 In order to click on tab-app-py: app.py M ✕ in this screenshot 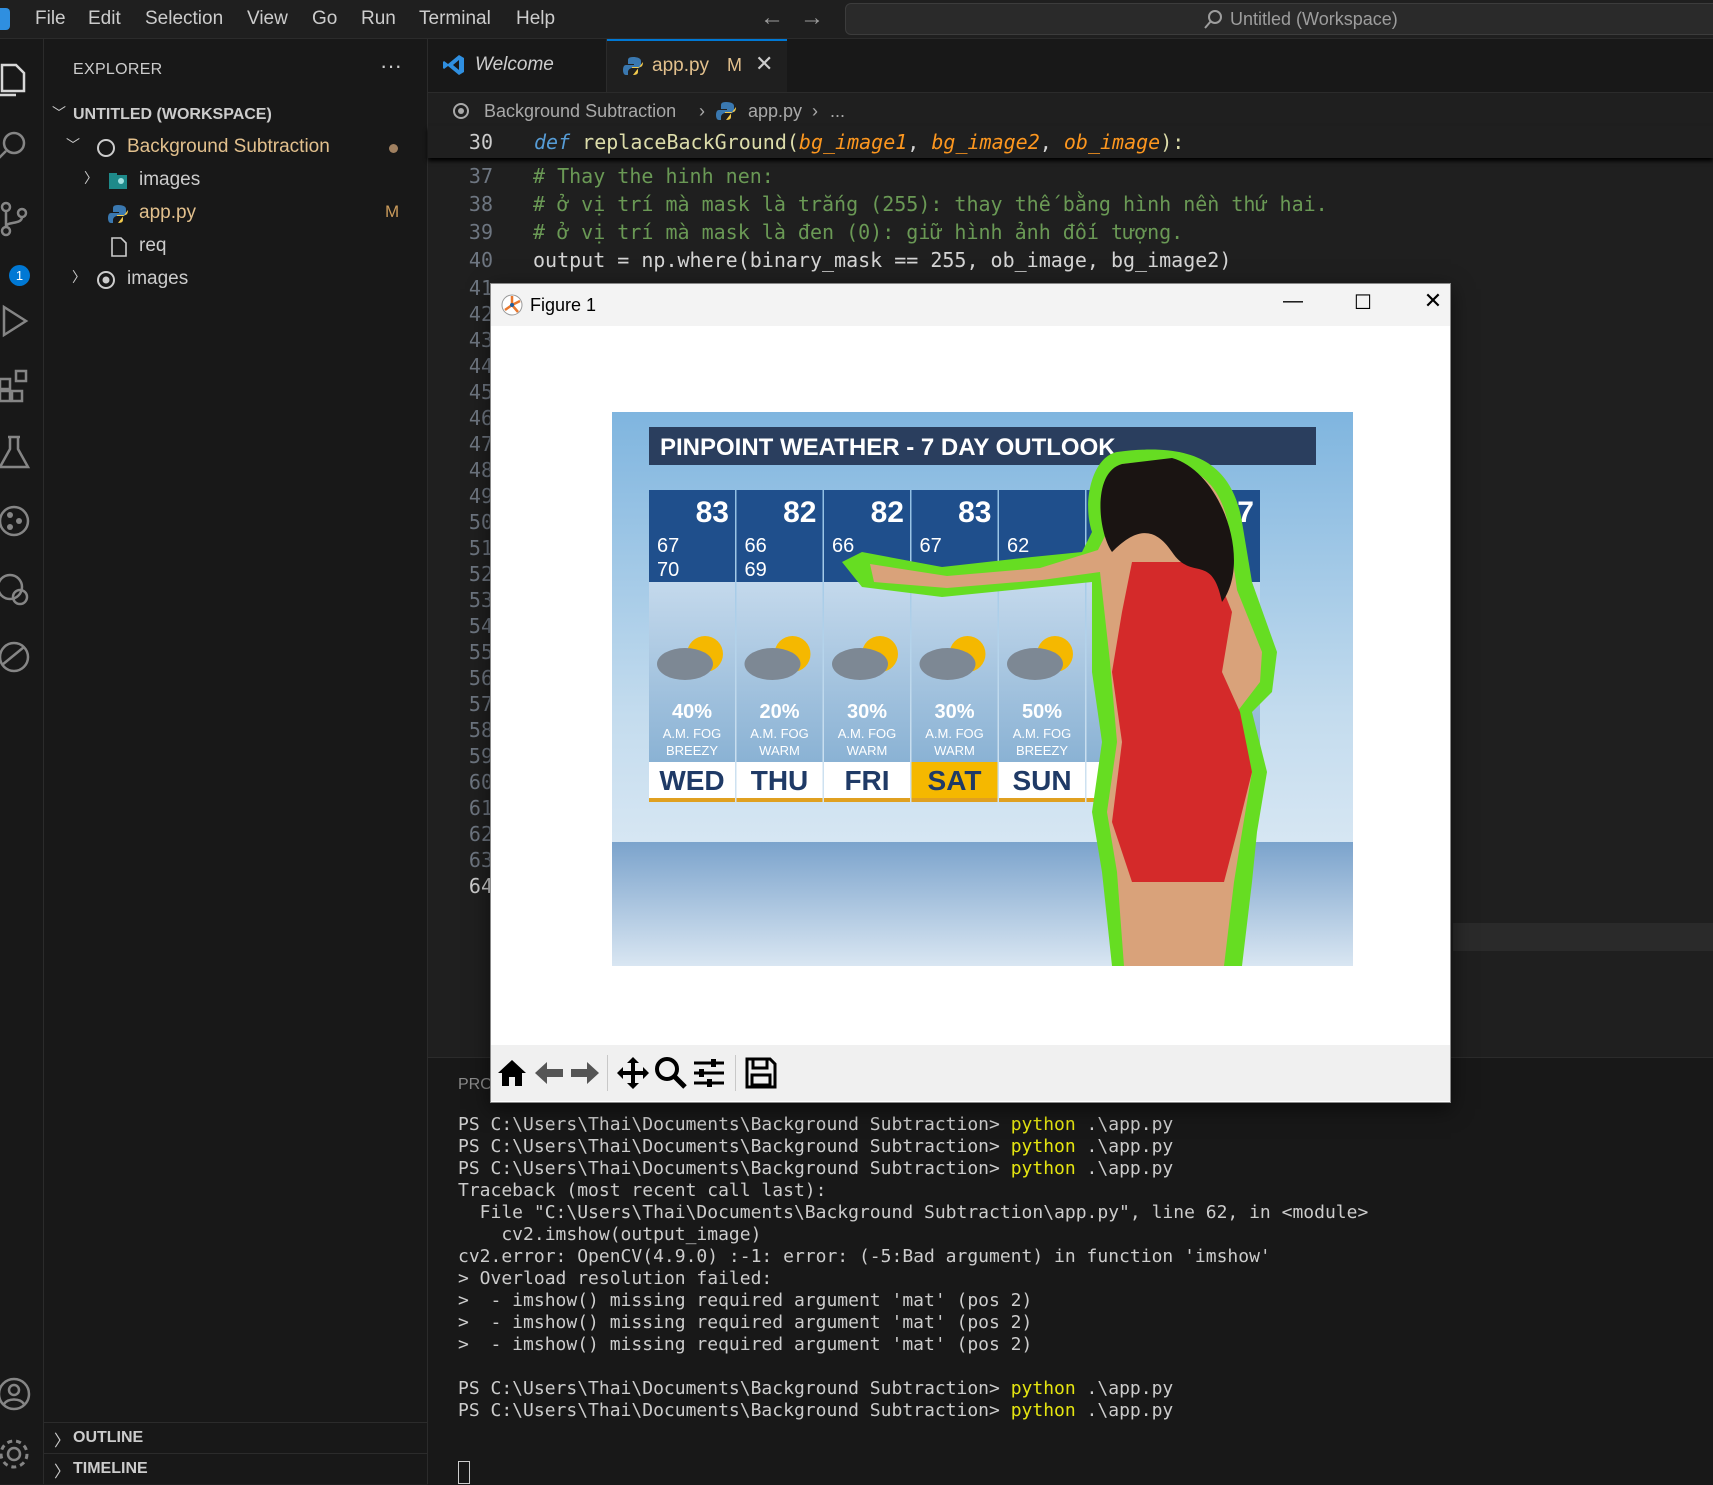, I will do `click(697, 65)`.